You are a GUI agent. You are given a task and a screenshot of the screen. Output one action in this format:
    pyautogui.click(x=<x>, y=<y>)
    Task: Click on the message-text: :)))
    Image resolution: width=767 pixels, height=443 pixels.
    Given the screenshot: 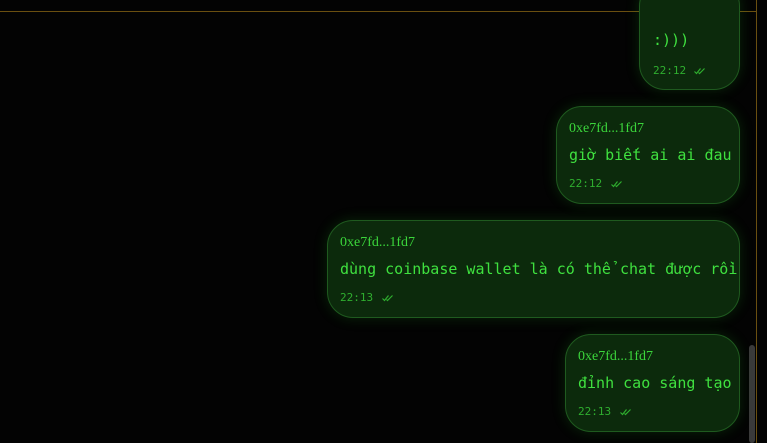 What is the action you would take?
    pyautogui.click(x=671, y=40)
    